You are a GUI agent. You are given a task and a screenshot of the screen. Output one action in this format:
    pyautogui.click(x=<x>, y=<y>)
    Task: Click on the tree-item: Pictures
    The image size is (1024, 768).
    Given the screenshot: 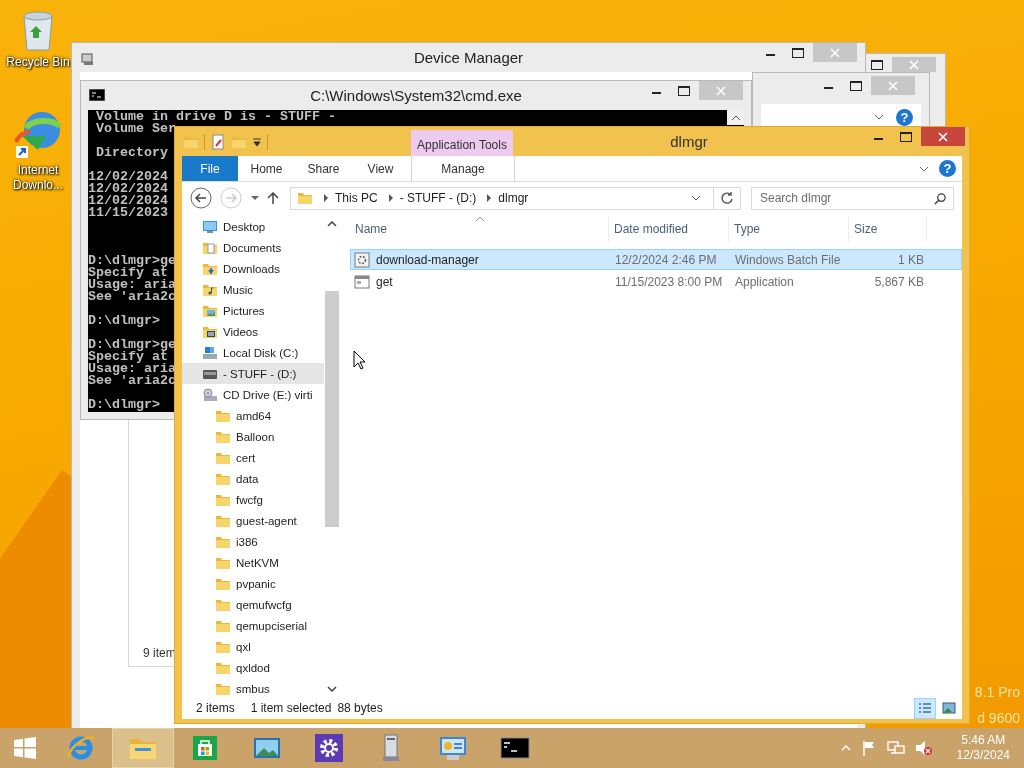 What is the action you would take?
    pyautogui.click(x=253, y=310)
    